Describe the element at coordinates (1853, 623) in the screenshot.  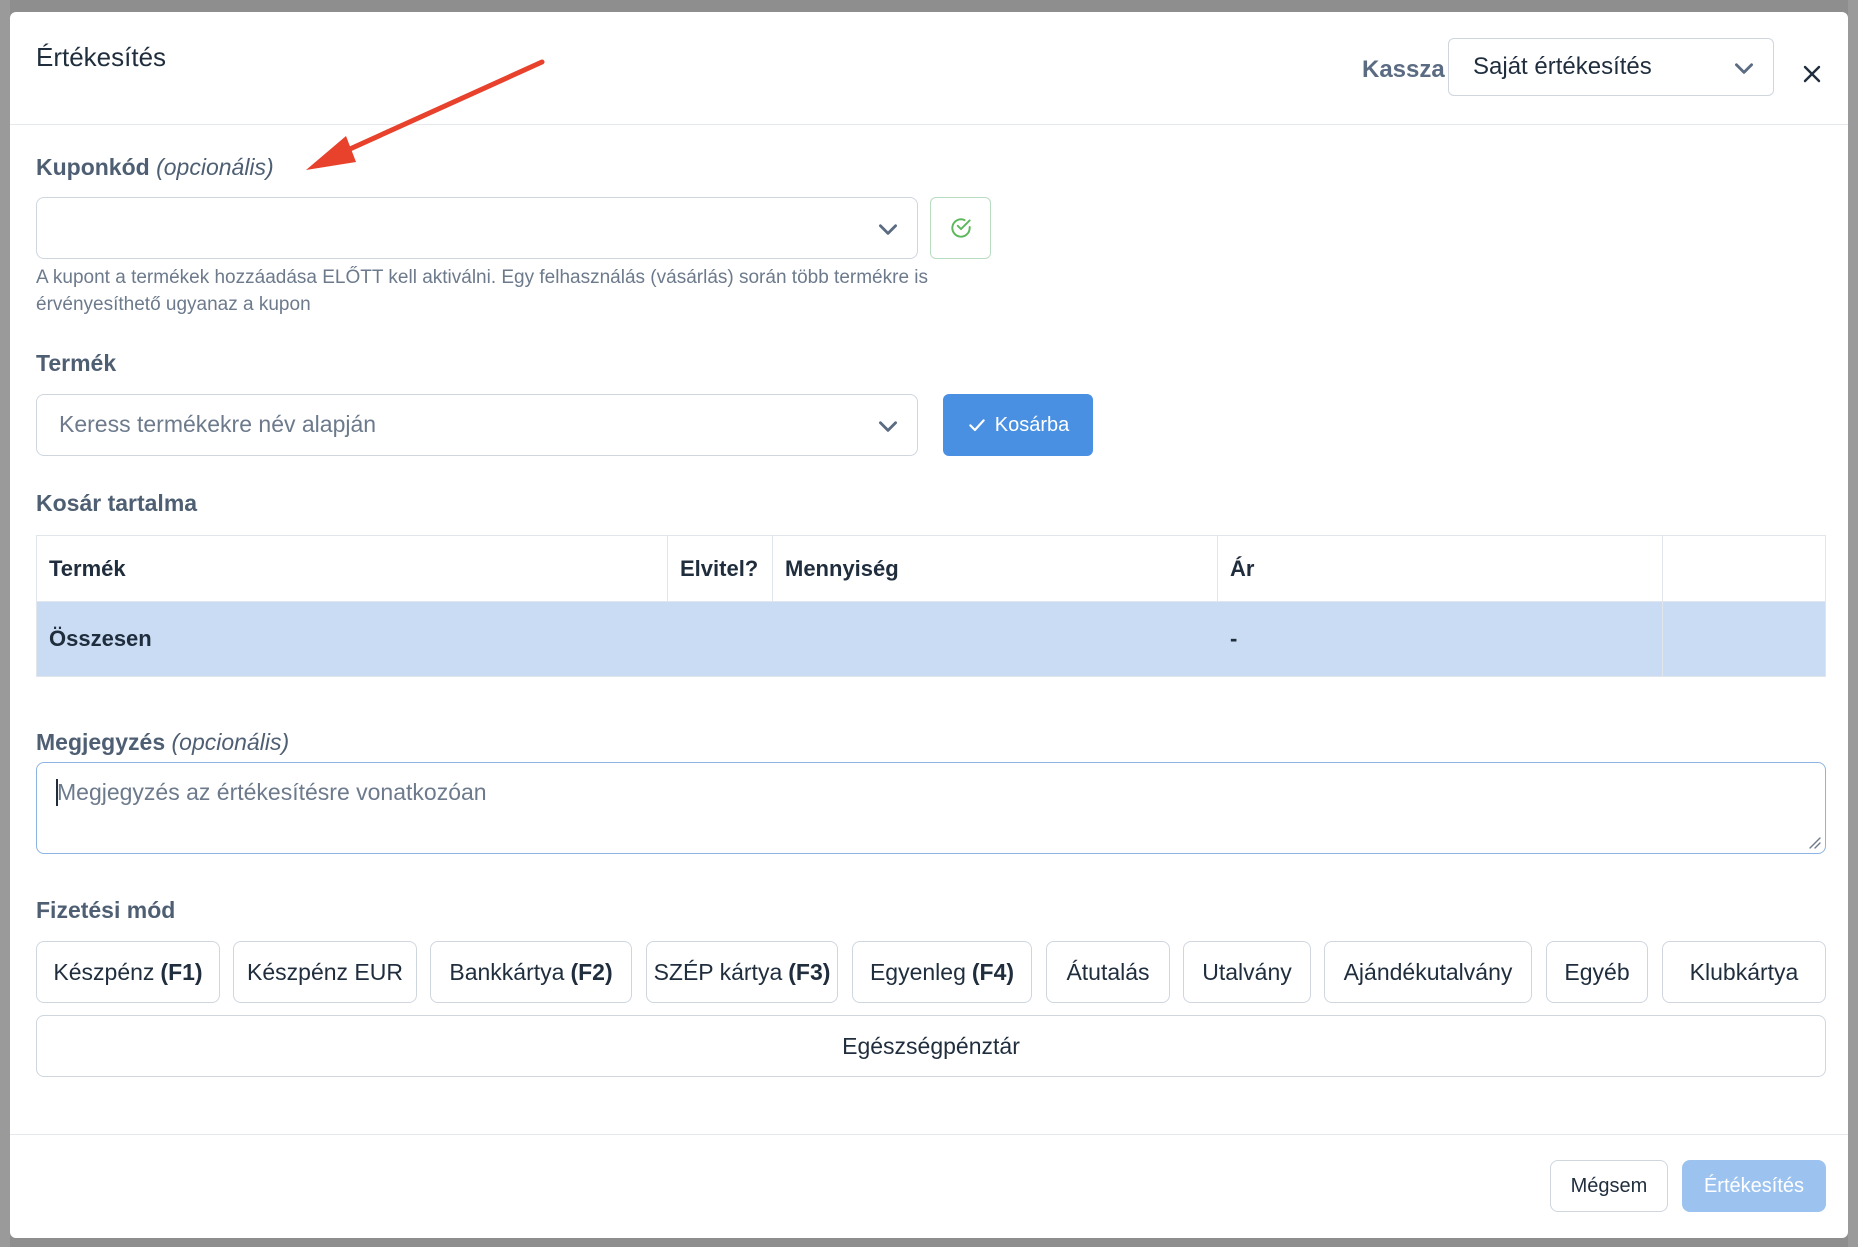
I see `page-backdrop-right` at that location.